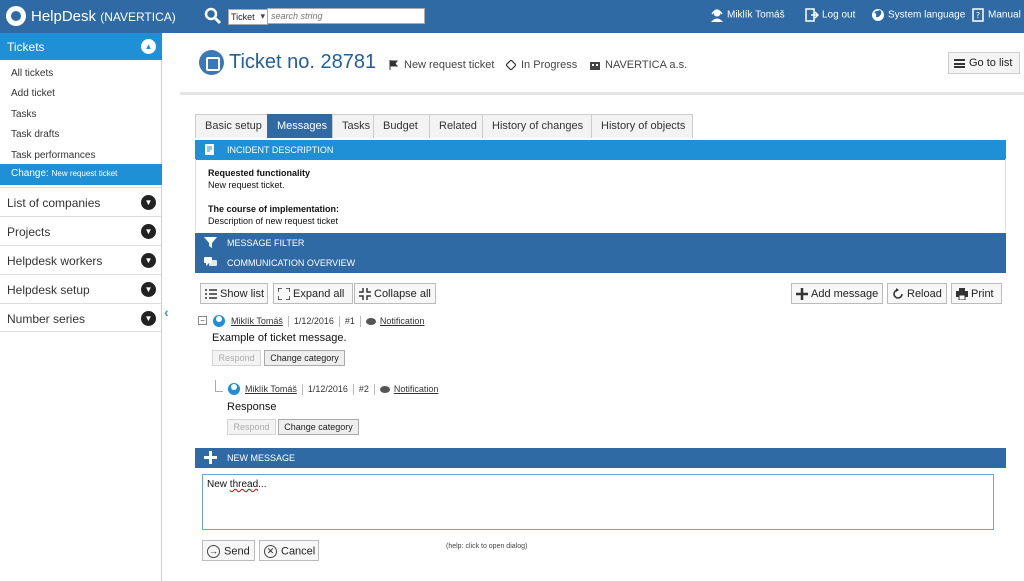 This screenshot has height=581, width=1024. I want to click on send-button: → Send, so click(228, 550).